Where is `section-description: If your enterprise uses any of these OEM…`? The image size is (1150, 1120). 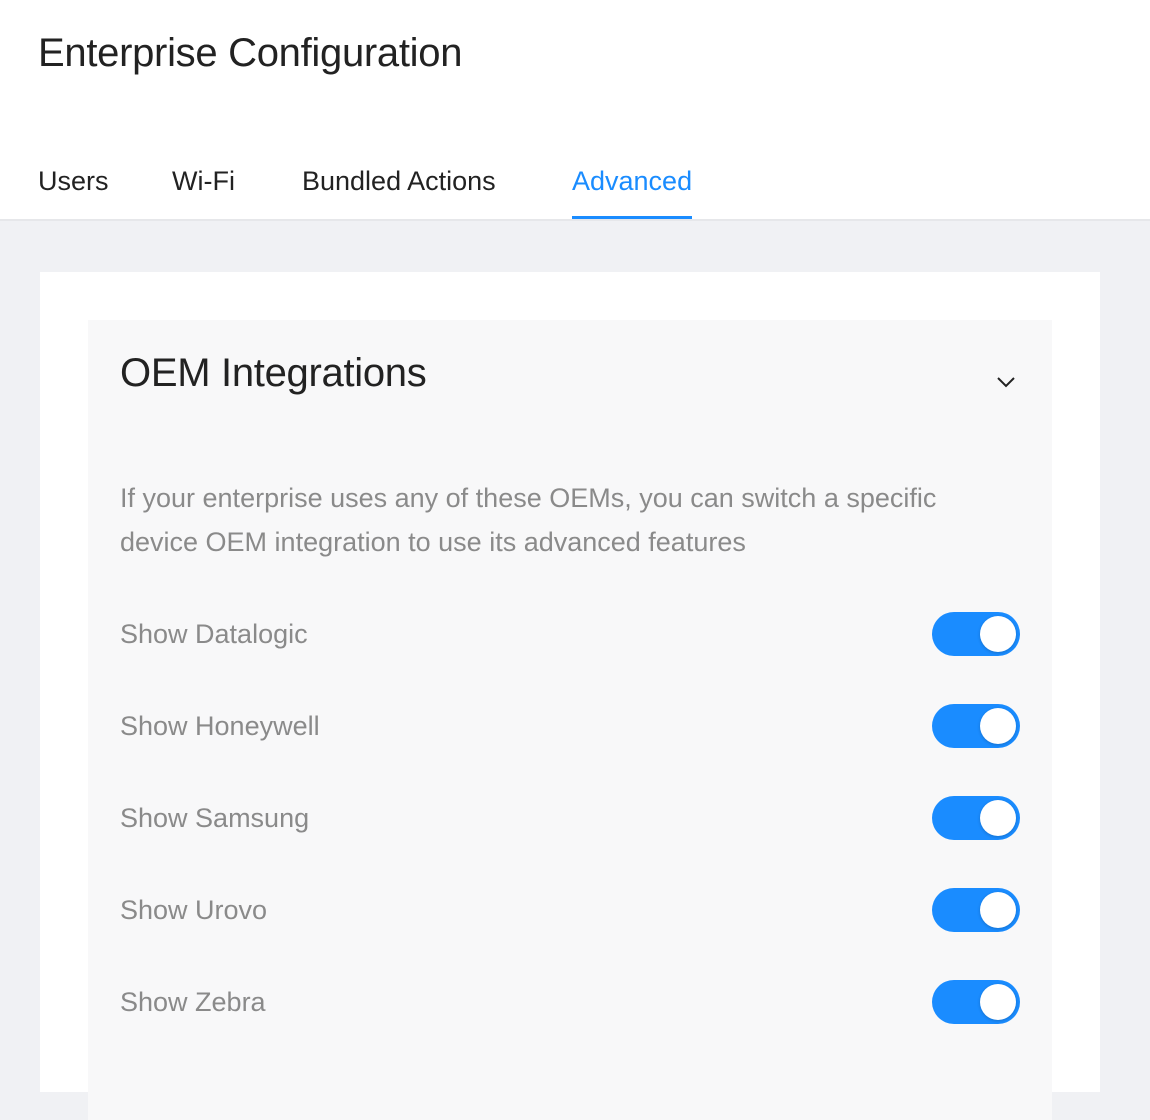 section-description: If your enterprise uses any of these OEM… is located at coordinates (528, 520).